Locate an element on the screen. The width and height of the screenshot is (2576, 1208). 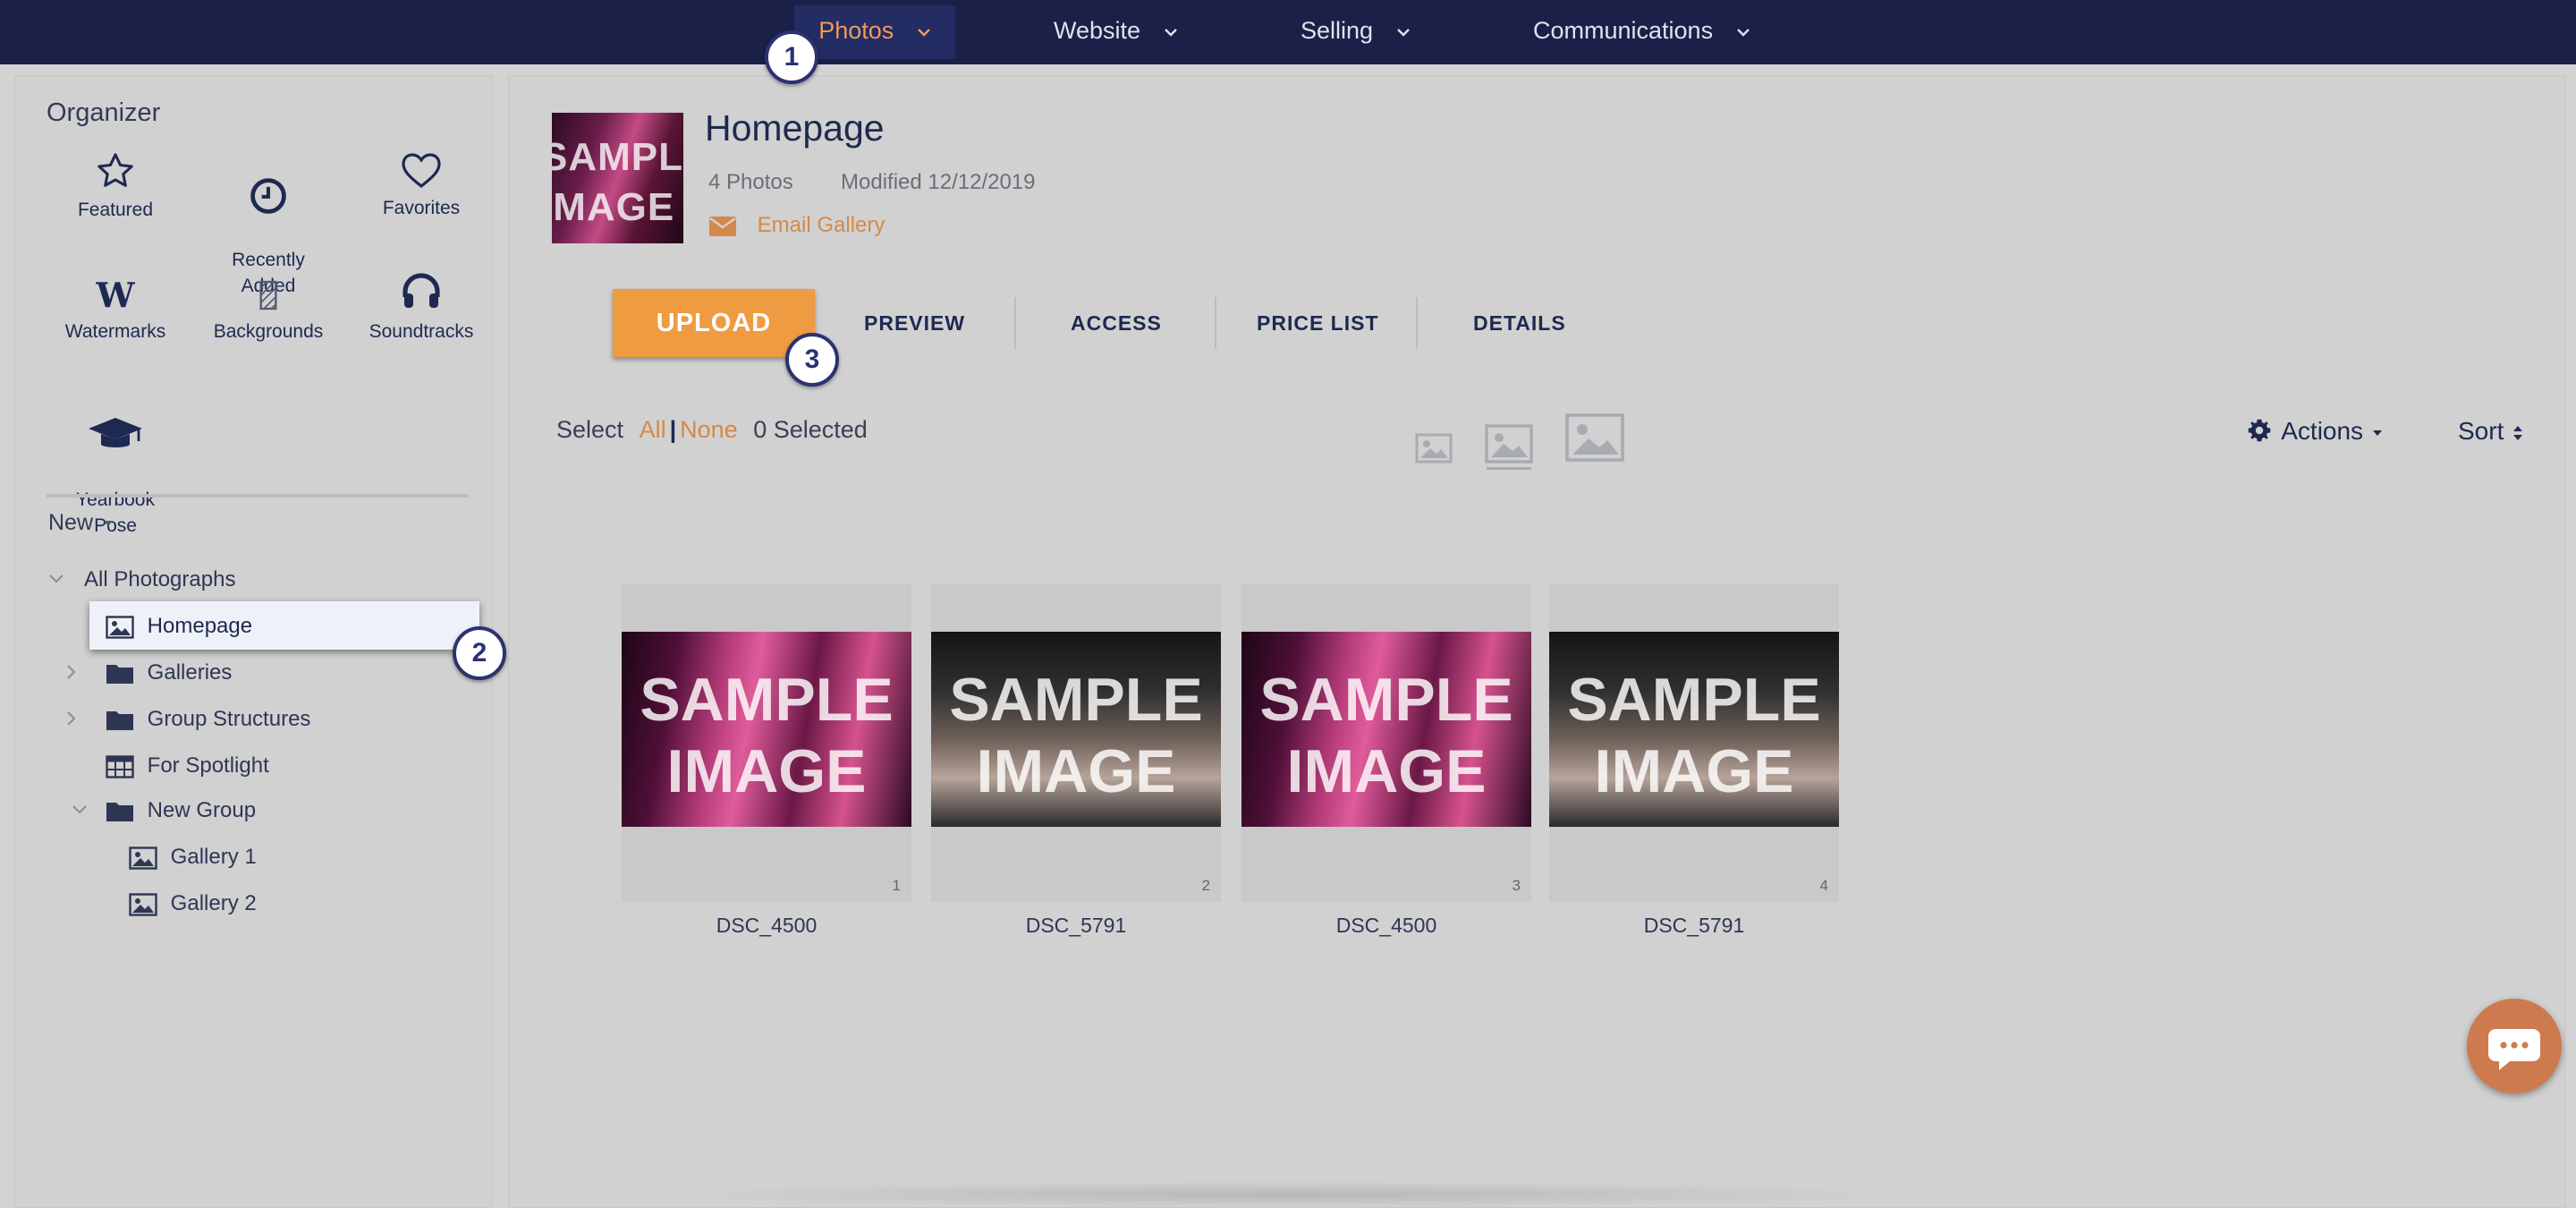
svg-text: W is located at coordinates (115, 295).